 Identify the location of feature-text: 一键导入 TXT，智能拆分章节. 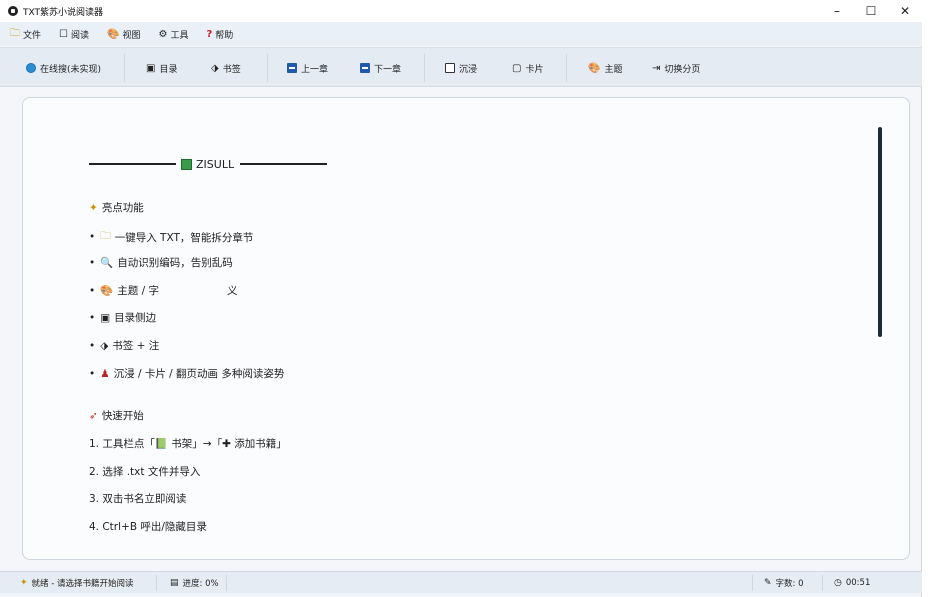
(184, 237).